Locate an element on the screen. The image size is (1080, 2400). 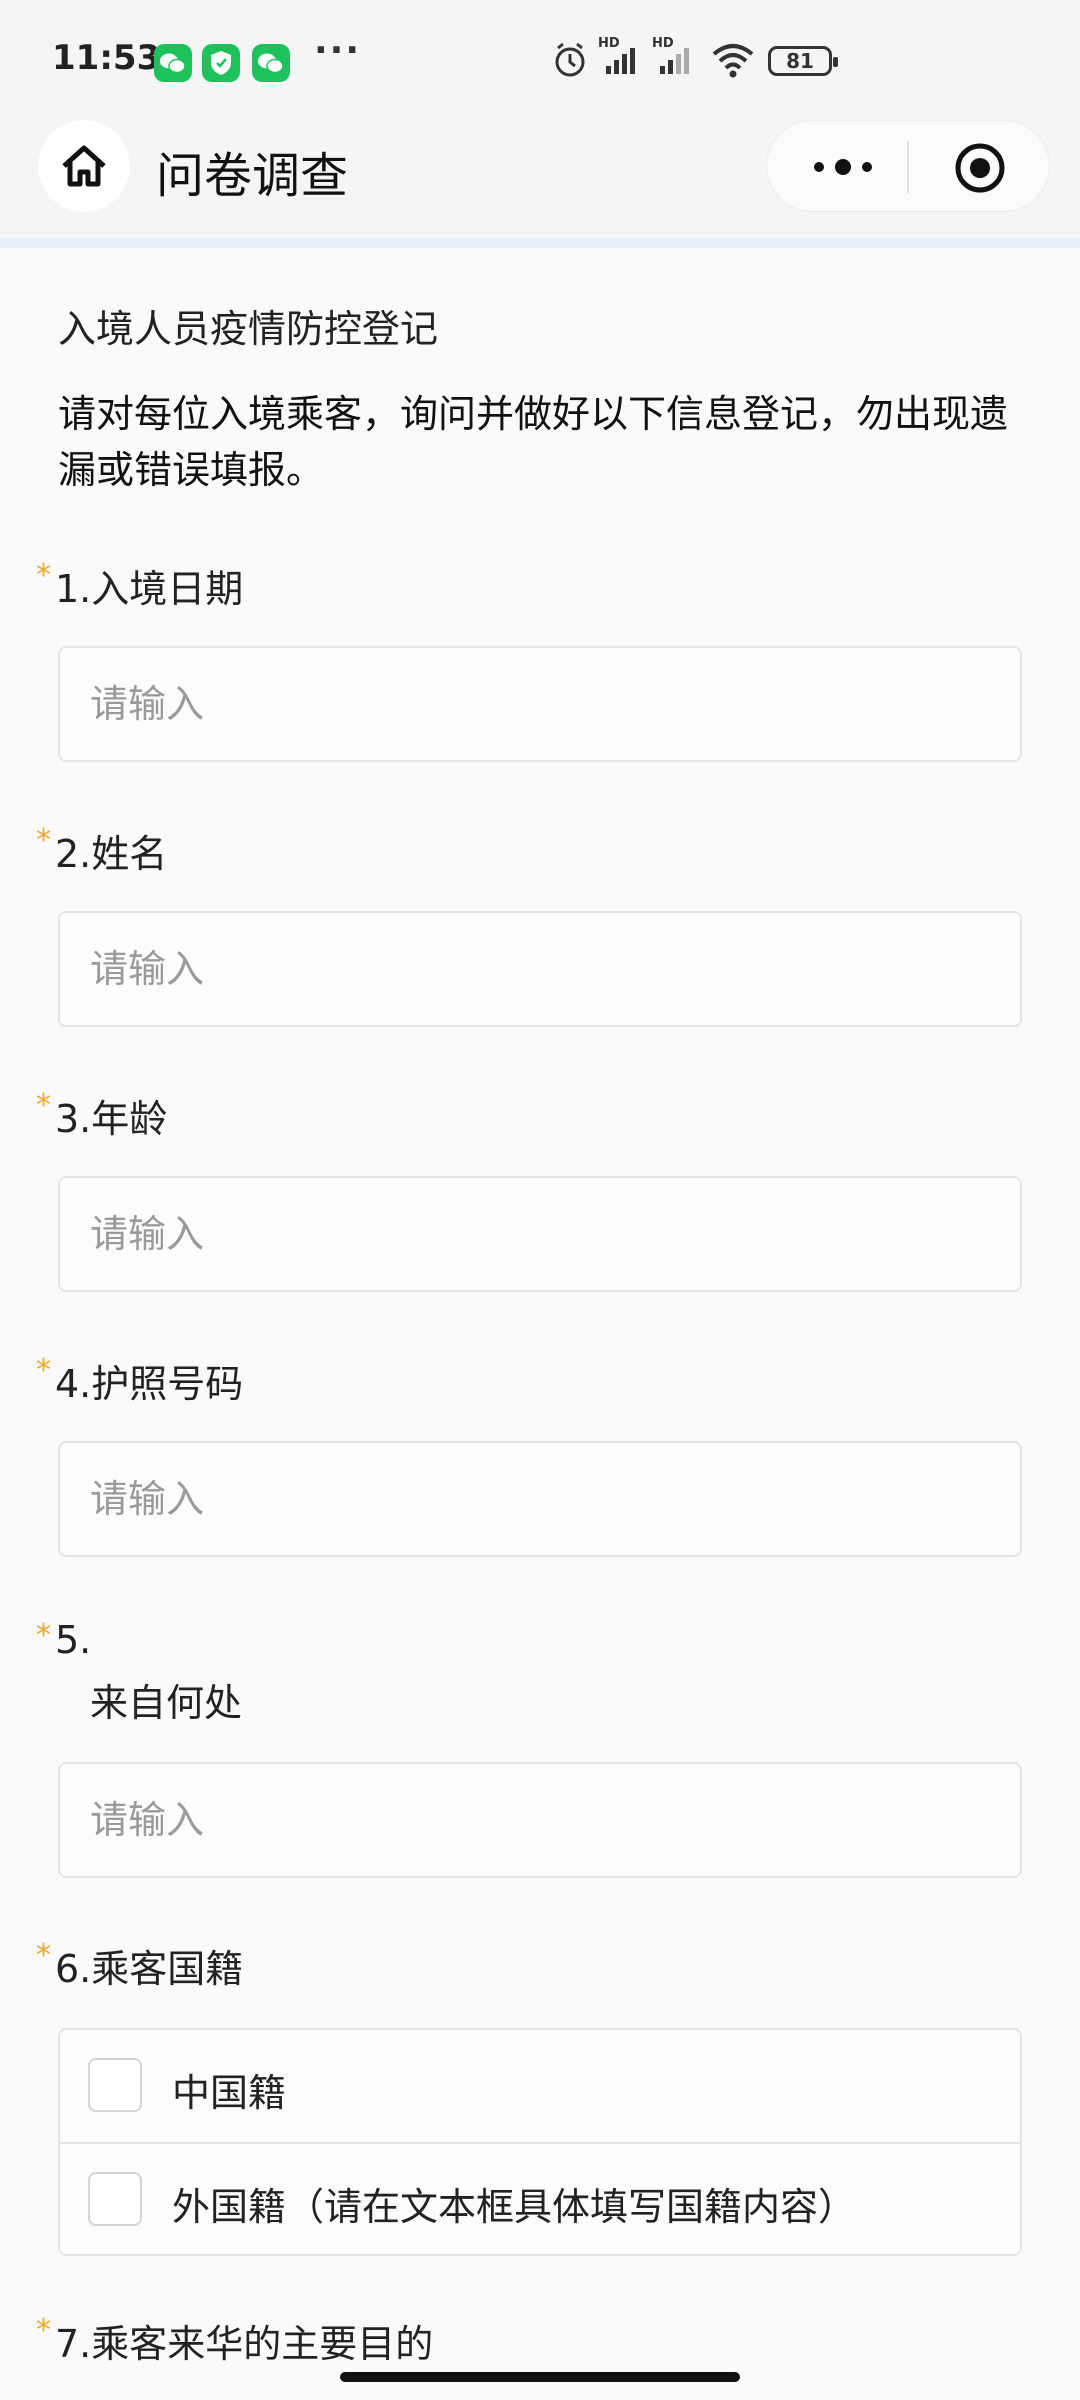
nationality-options: 中国籍 外国籍（请在文本框具体填写国籍内容） is located at coordinates (540, 2142).